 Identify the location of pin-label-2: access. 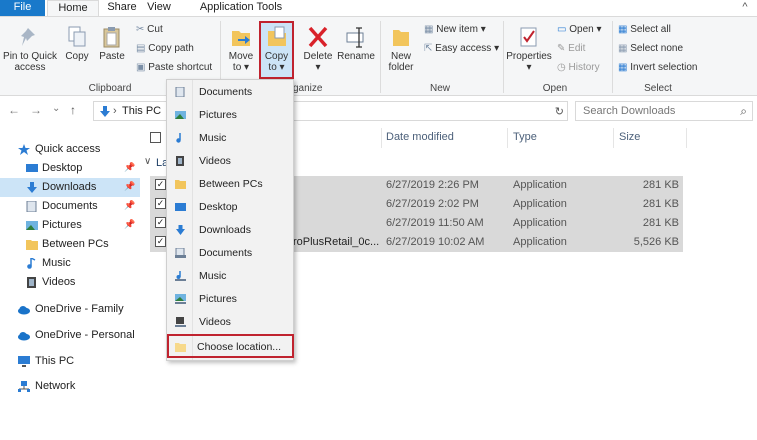
(30, 67).